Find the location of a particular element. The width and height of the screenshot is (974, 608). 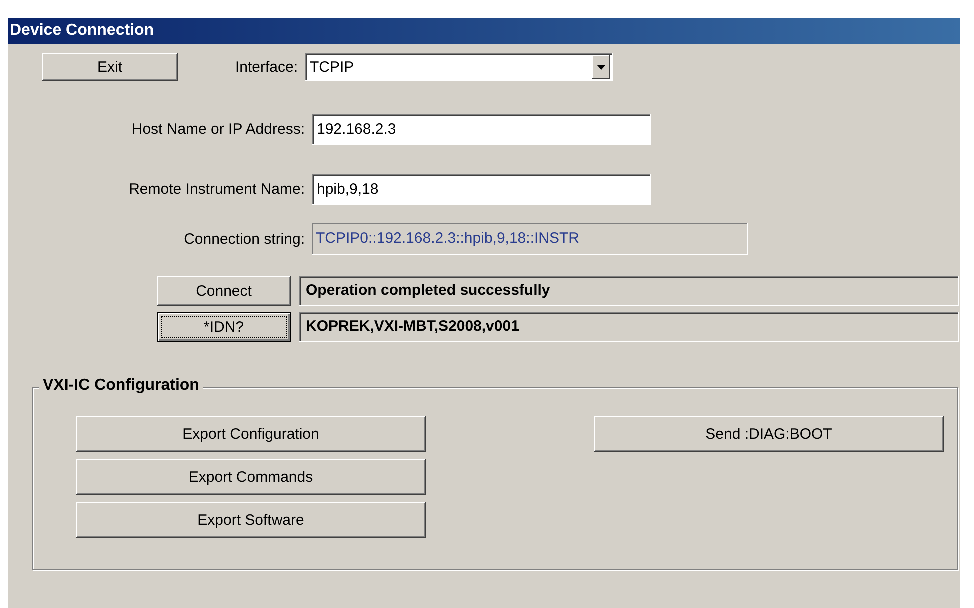

export-button: Export Software is located at coordinates (251, 520).